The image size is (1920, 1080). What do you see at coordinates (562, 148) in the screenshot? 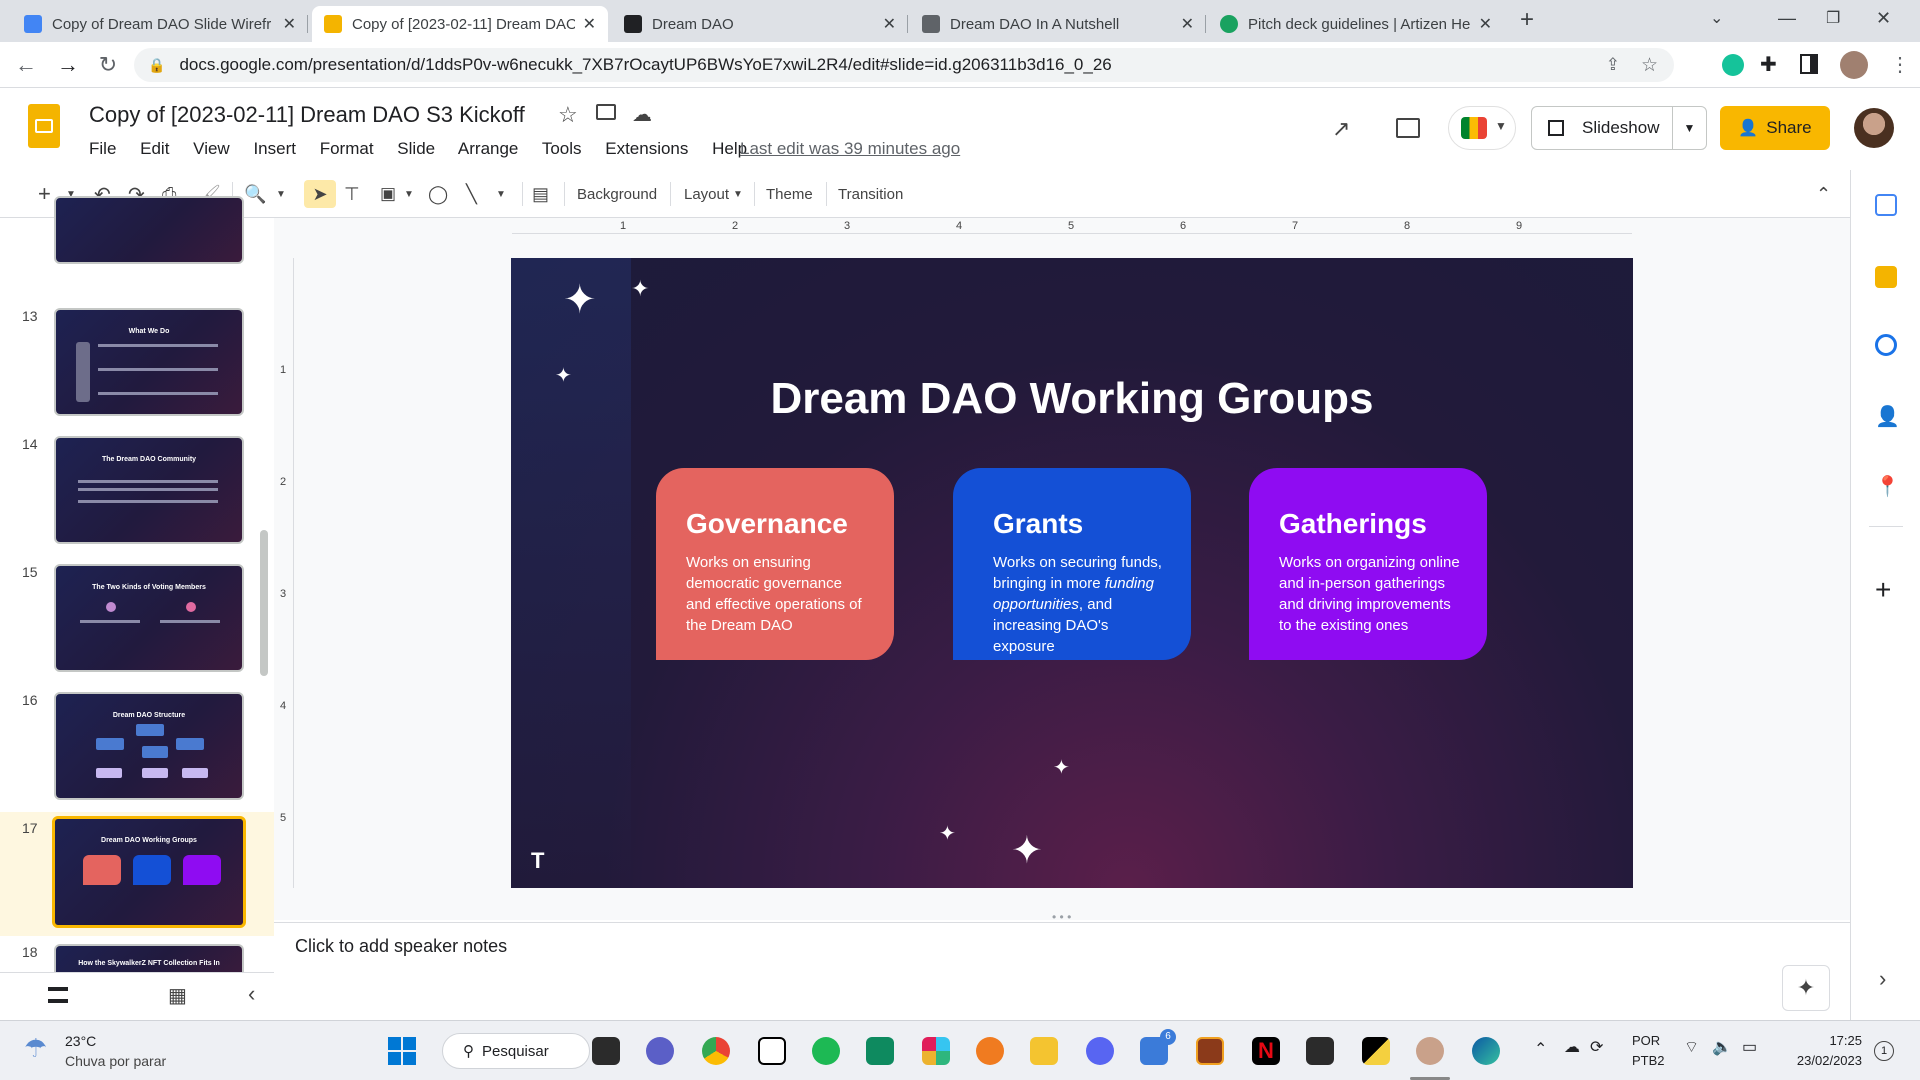
I see `menu-tools: Tools` at bounding box center [562, 148].